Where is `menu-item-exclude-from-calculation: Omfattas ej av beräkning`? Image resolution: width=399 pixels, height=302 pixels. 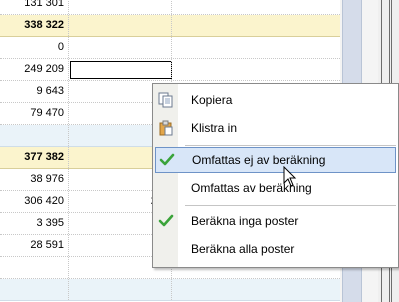 menu-item-exclude-from-calculation: Omfattas ej av beräkning is located at coordinates (275, 160).